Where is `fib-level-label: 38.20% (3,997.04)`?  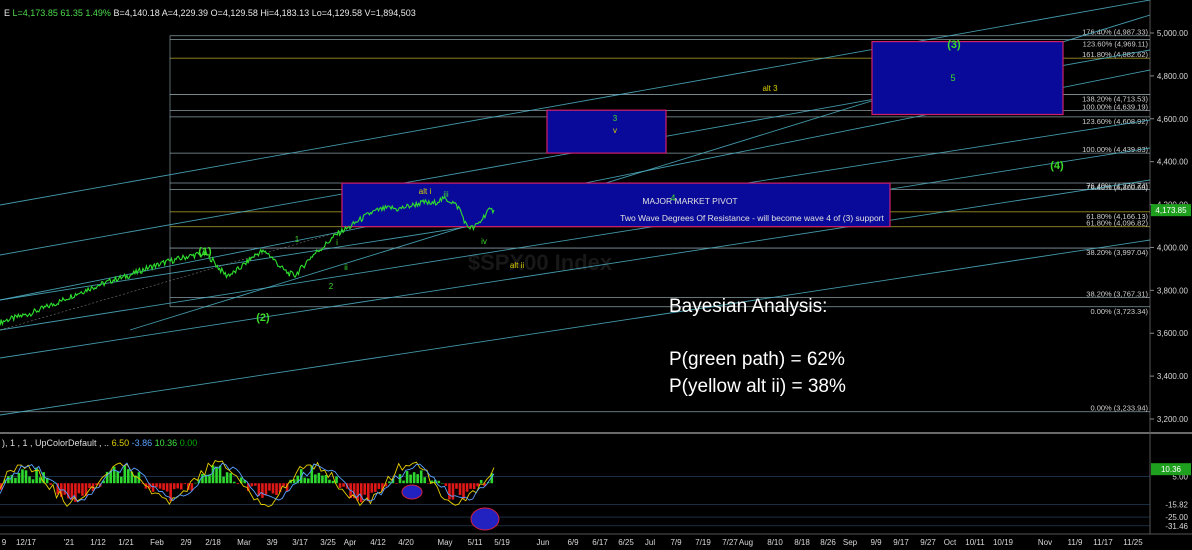 fib-level-label: 38.20% (3,997.04) is located at coordinates (1117, 252).